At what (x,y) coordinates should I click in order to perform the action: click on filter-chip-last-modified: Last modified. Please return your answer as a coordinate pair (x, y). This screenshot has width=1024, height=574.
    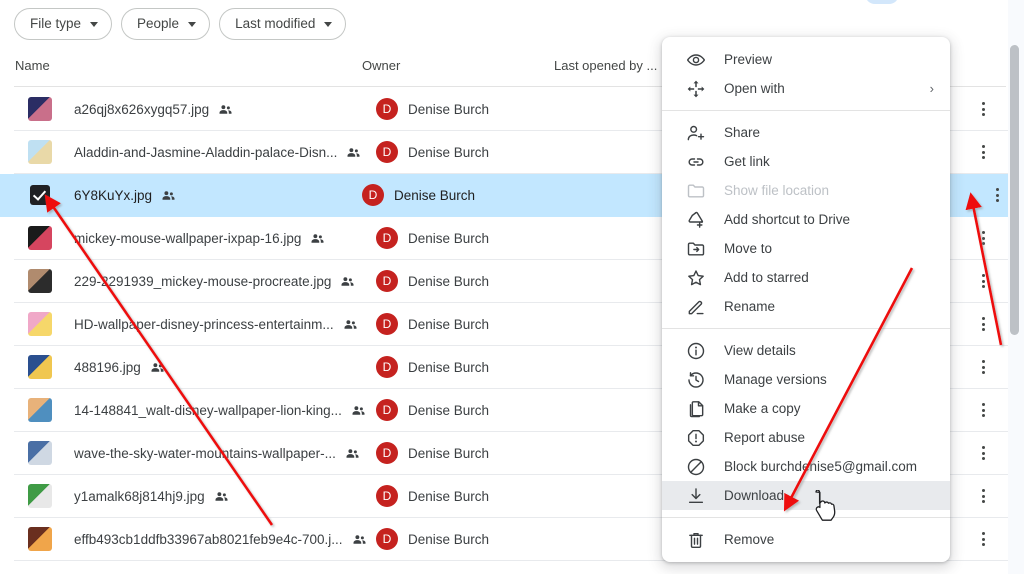
    Looking at the image, I should click on (283, 23).